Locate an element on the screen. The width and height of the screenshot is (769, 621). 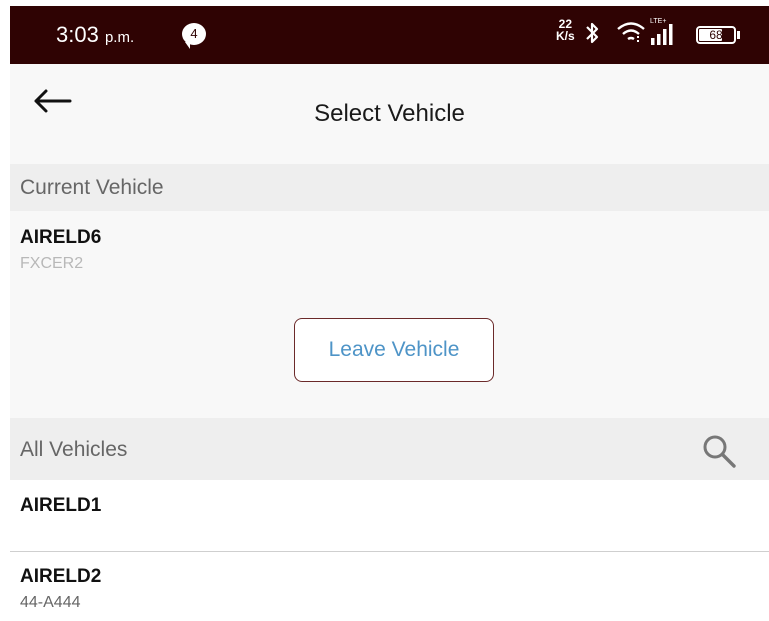
leave-vehicle-button: Leave Vehicle is located at coordinates (394, 350).